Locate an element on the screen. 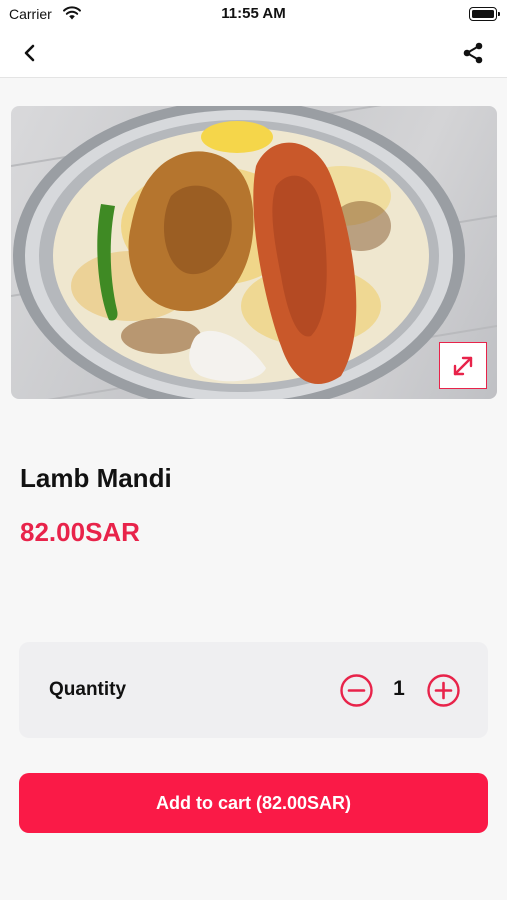 The width and height of the screenshot is (507, 900). minus-circle-icon is located at coordinates (356, 690).